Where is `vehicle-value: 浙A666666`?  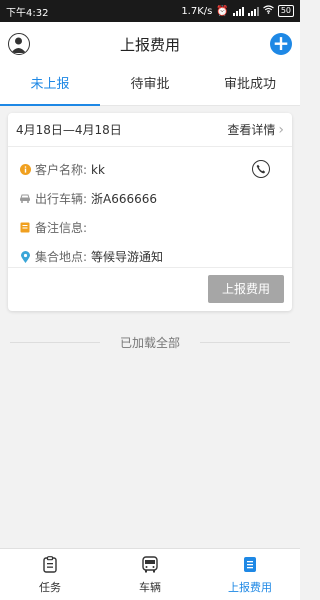
vehicle-value: 浙A666666 is located at coordinates (124, 199).